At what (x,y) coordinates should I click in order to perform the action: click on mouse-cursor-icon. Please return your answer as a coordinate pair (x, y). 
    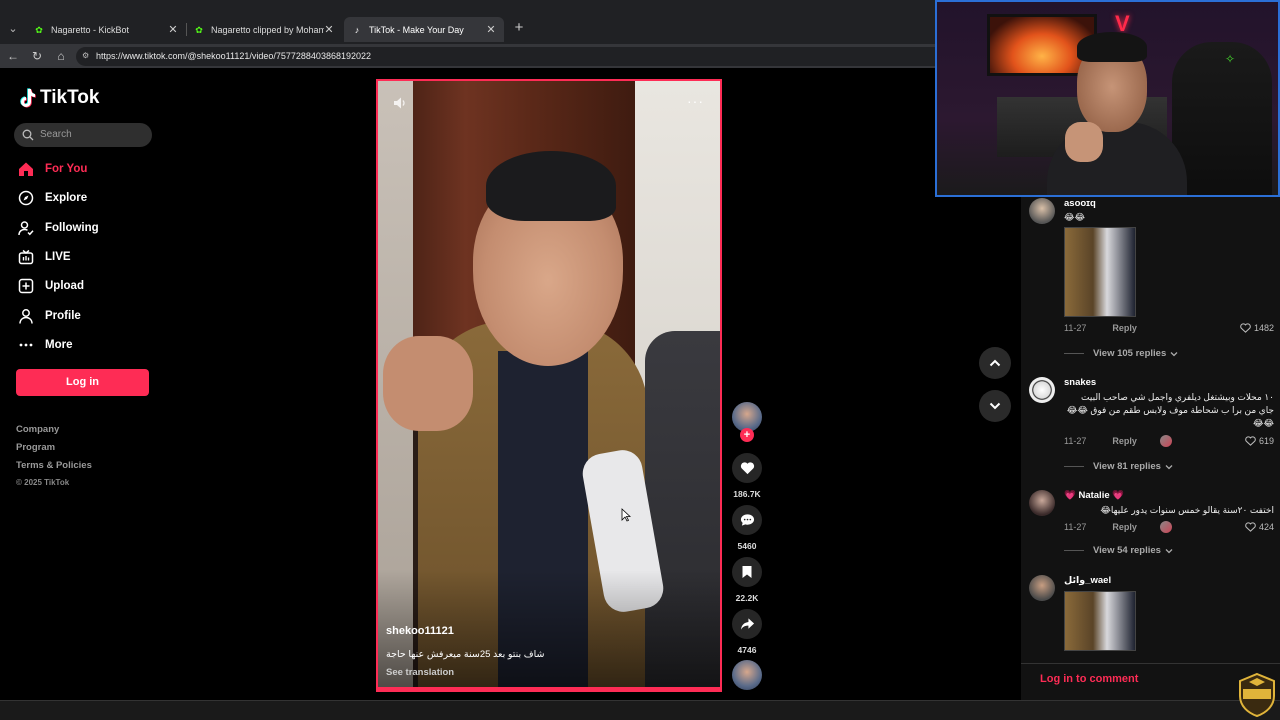
    Looking at the image, I should click on (626, 515).